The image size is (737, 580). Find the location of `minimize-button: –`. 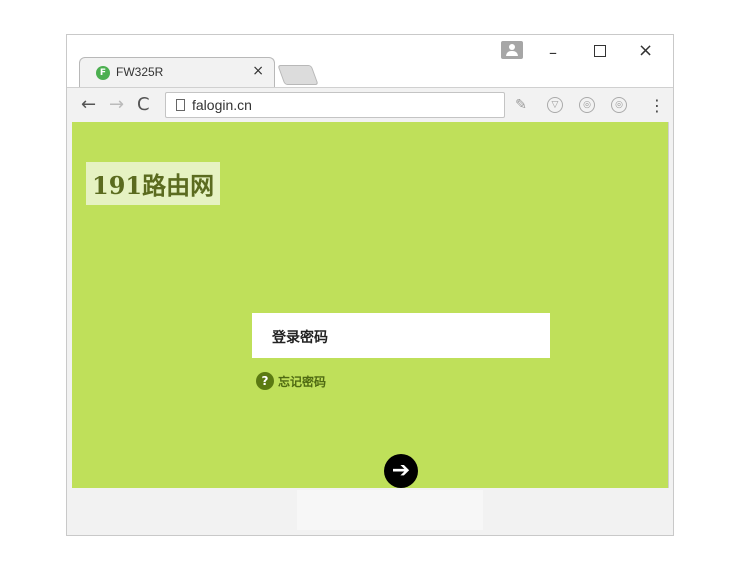

minimize-button: – is located at coordinates (553, 52).